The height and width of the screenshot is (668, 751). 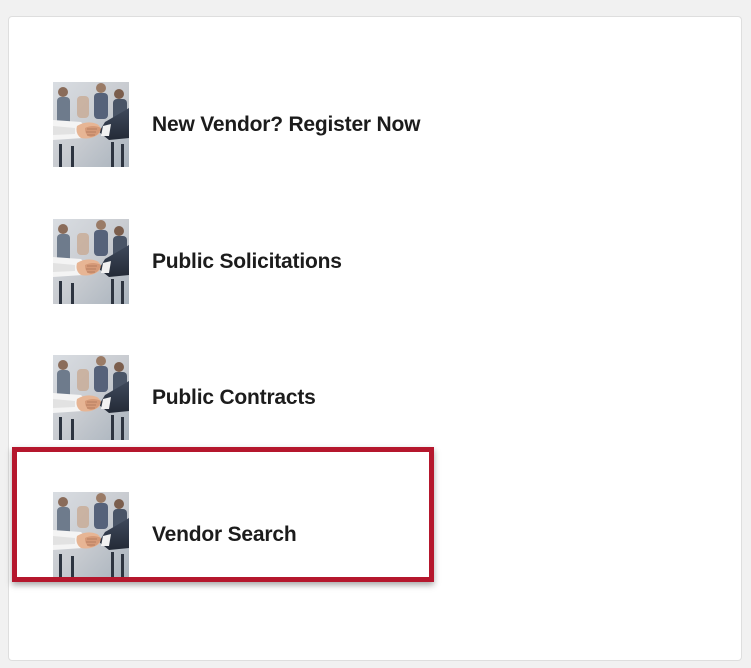 What do you see at coordinates (247, 261) in the screenshot?
I see `link-label: Public Solicitations` at bounding box center [247, 261].